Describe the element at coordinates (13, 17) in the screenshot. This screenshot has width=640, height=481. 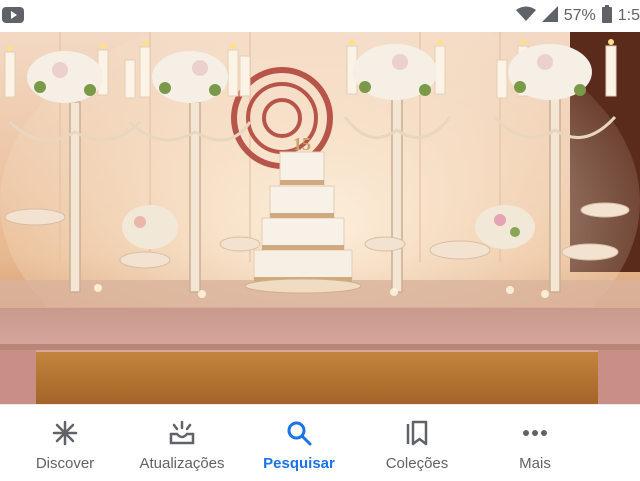
I see `youtube-notification-icon` at that location.